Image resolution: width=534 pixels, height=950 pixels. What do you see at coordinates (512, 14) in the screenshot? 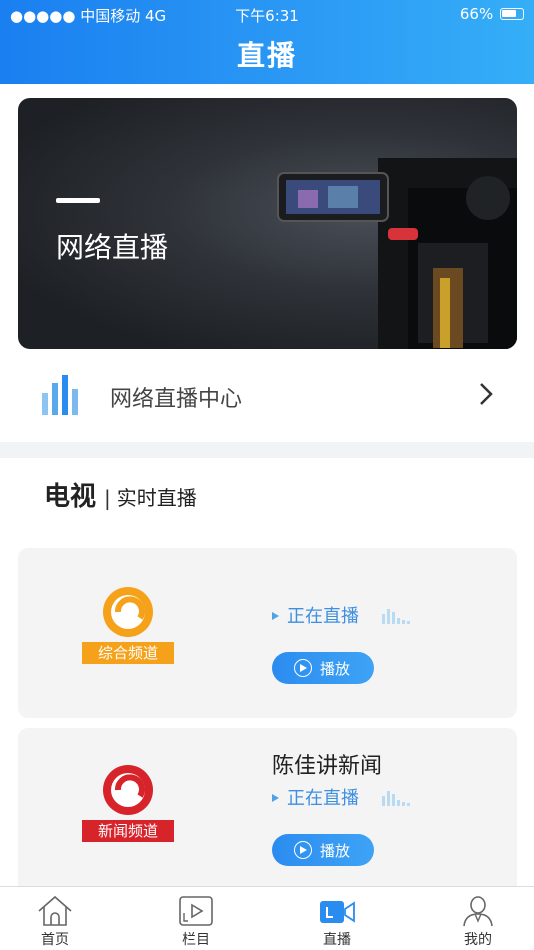
I see `battery-icon` at bounding box center [512, 14].